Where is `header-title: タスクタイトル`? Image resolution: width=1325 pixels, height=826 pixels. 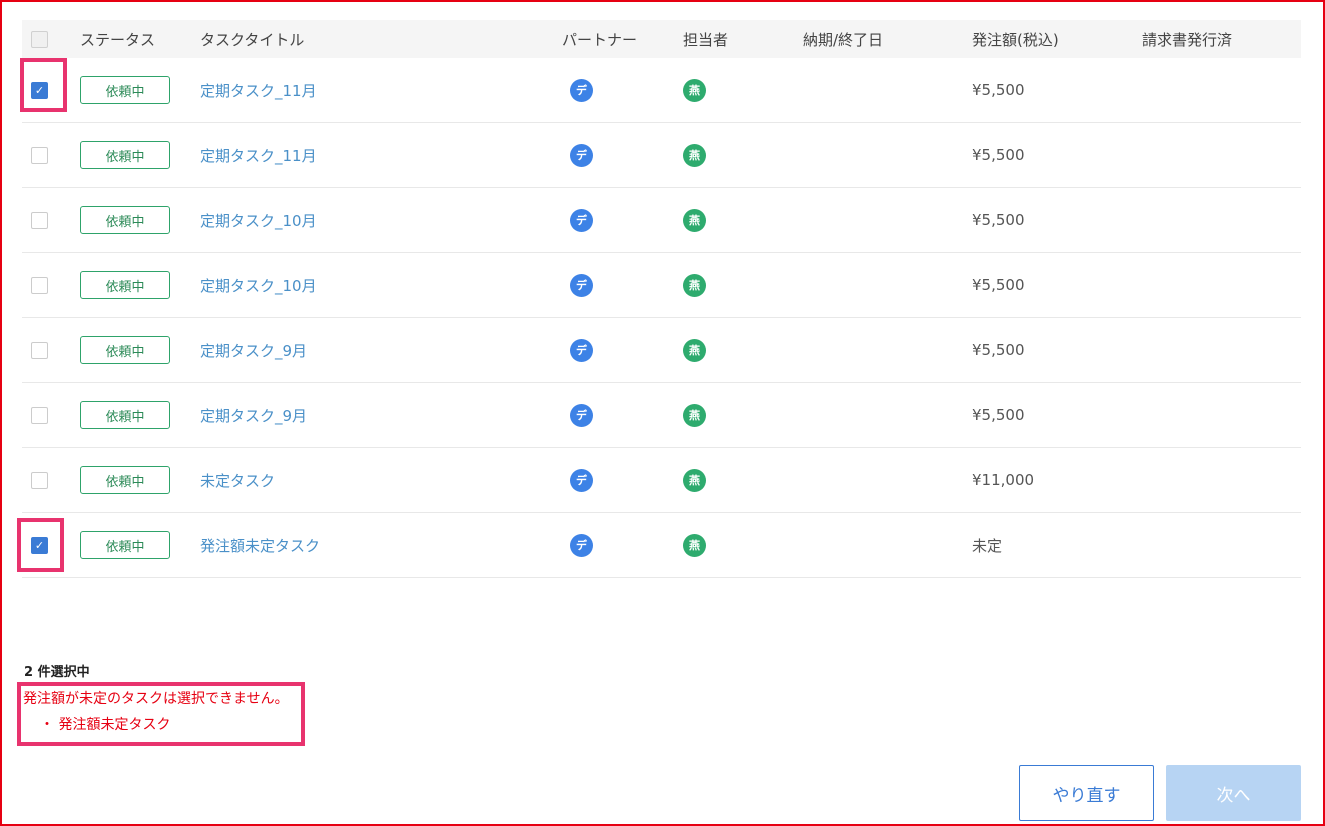 header-title: タスクタイトル is located at coordinates (252, 39).